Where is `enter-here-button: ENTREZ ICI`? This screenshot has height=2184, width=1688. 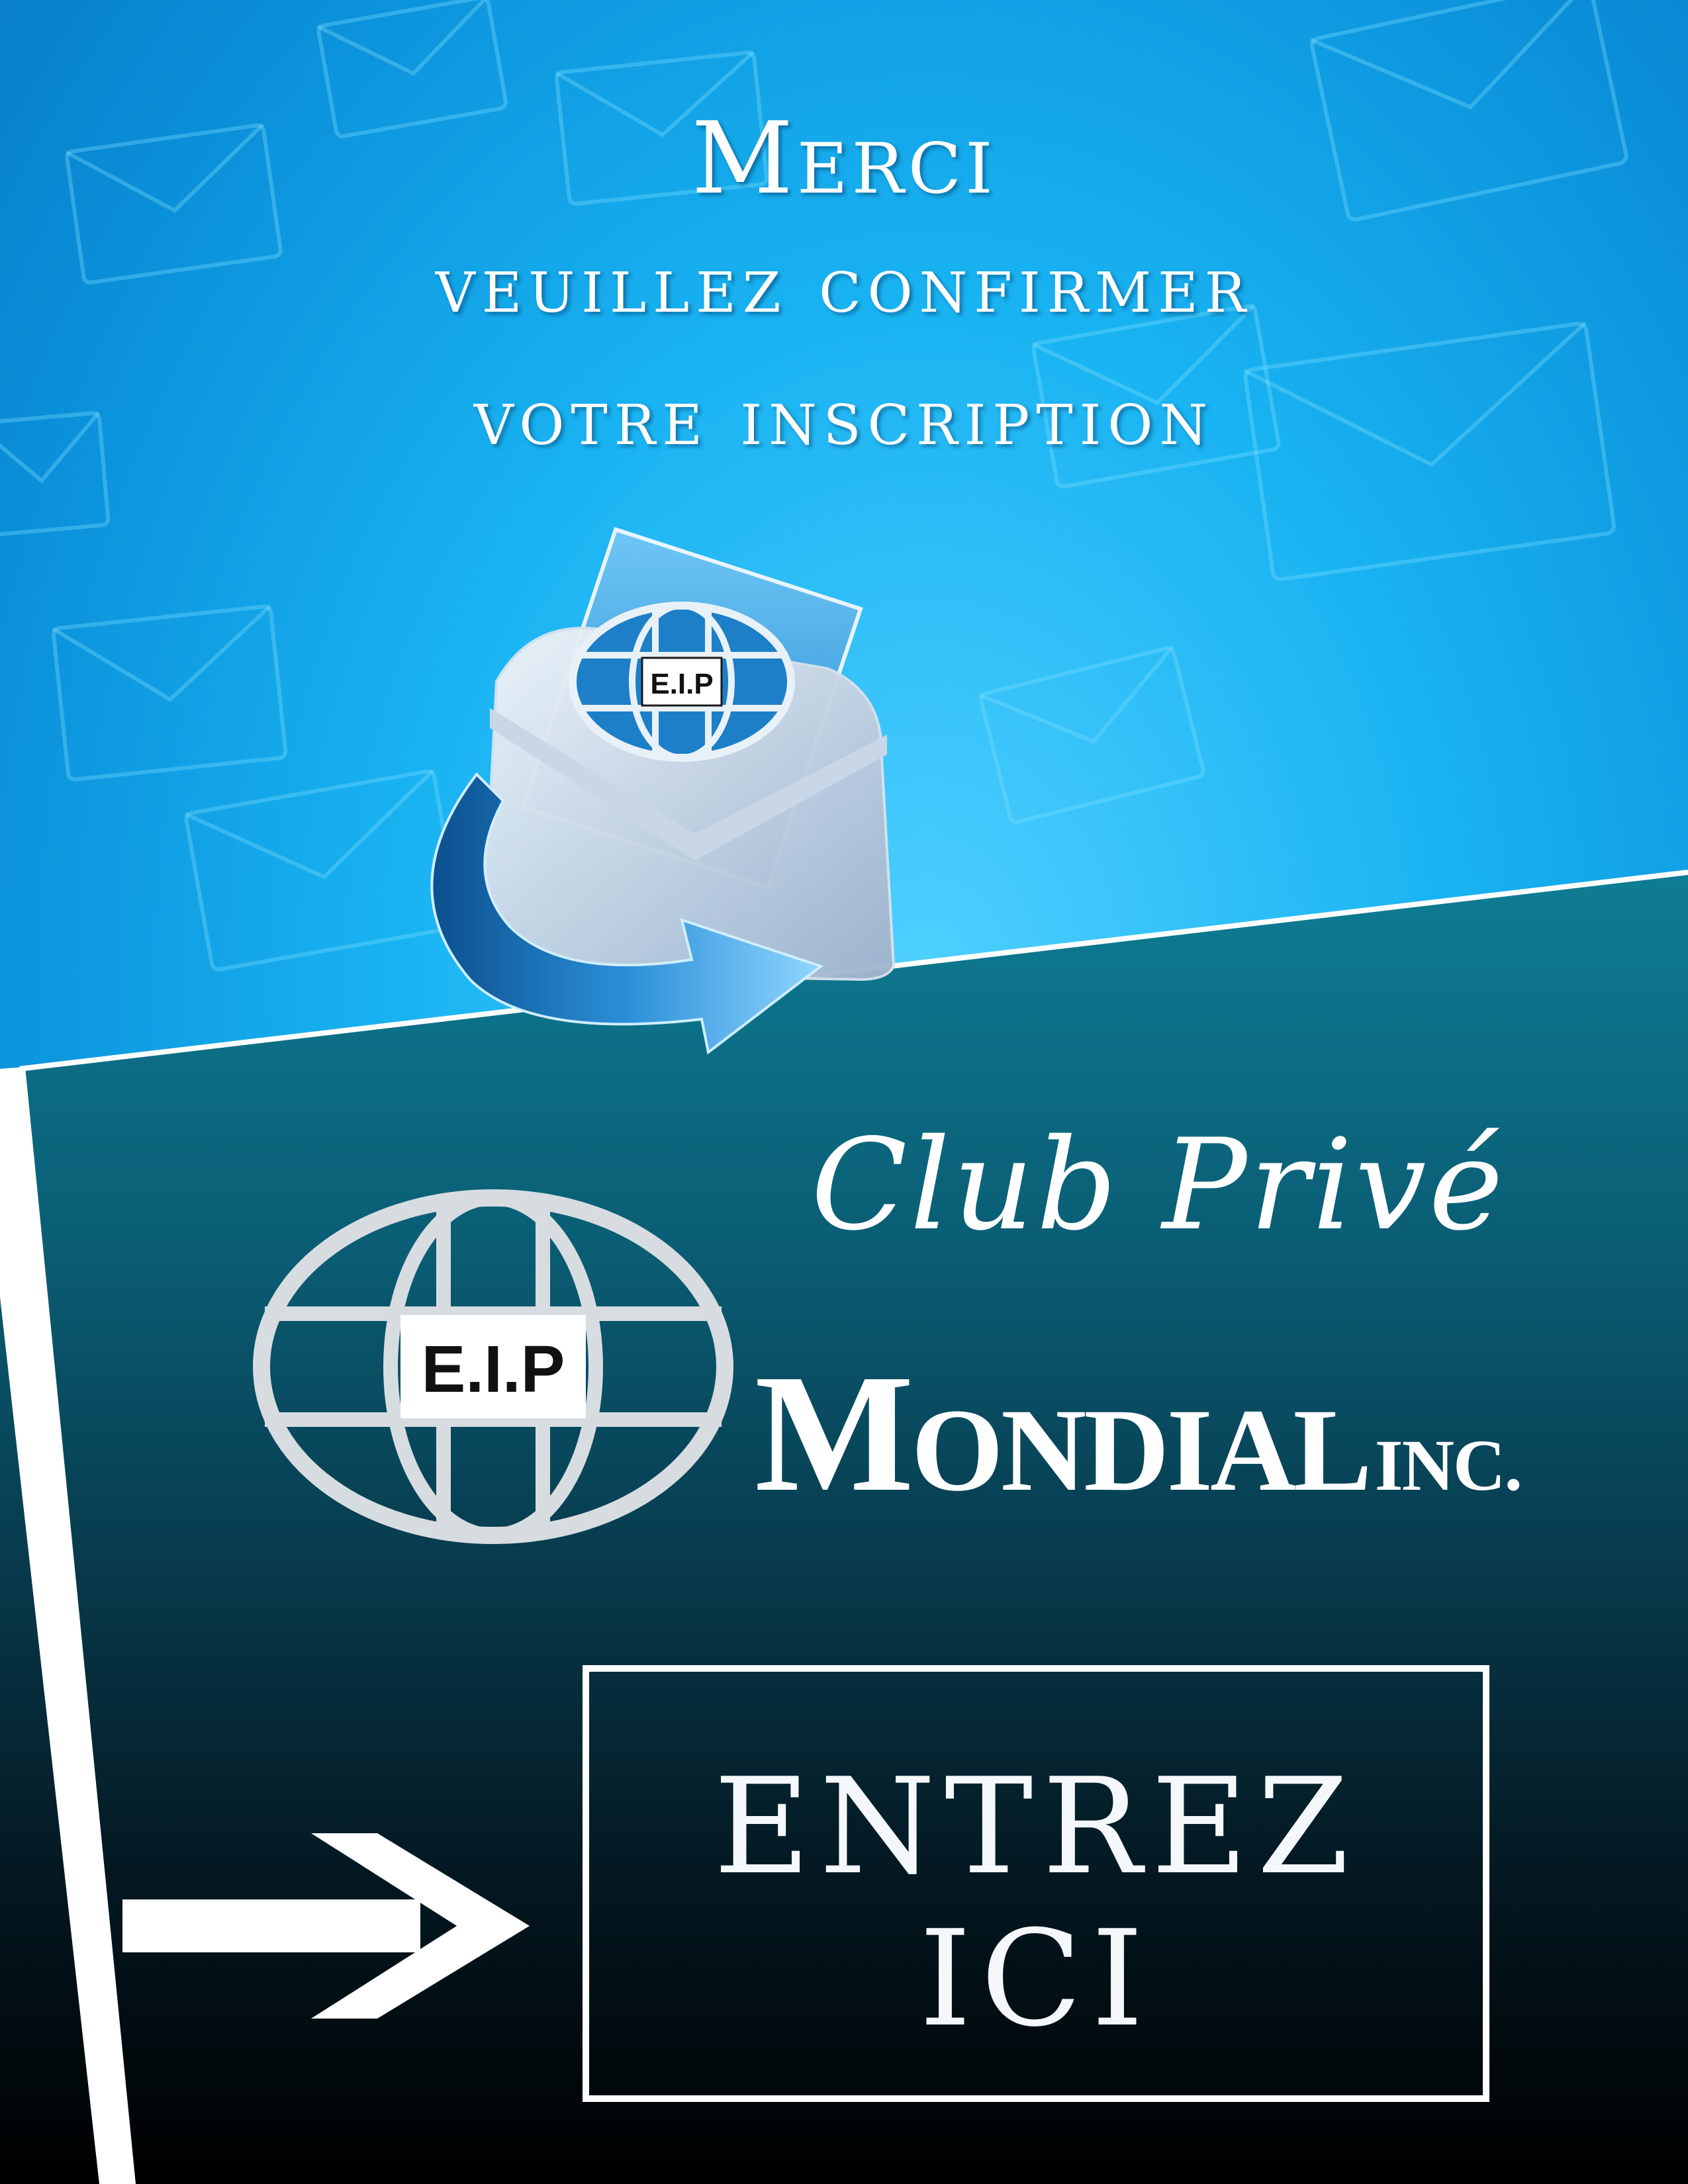 enter-here-button: ENTREZ ICI is located at coordinates (1036, 1883).